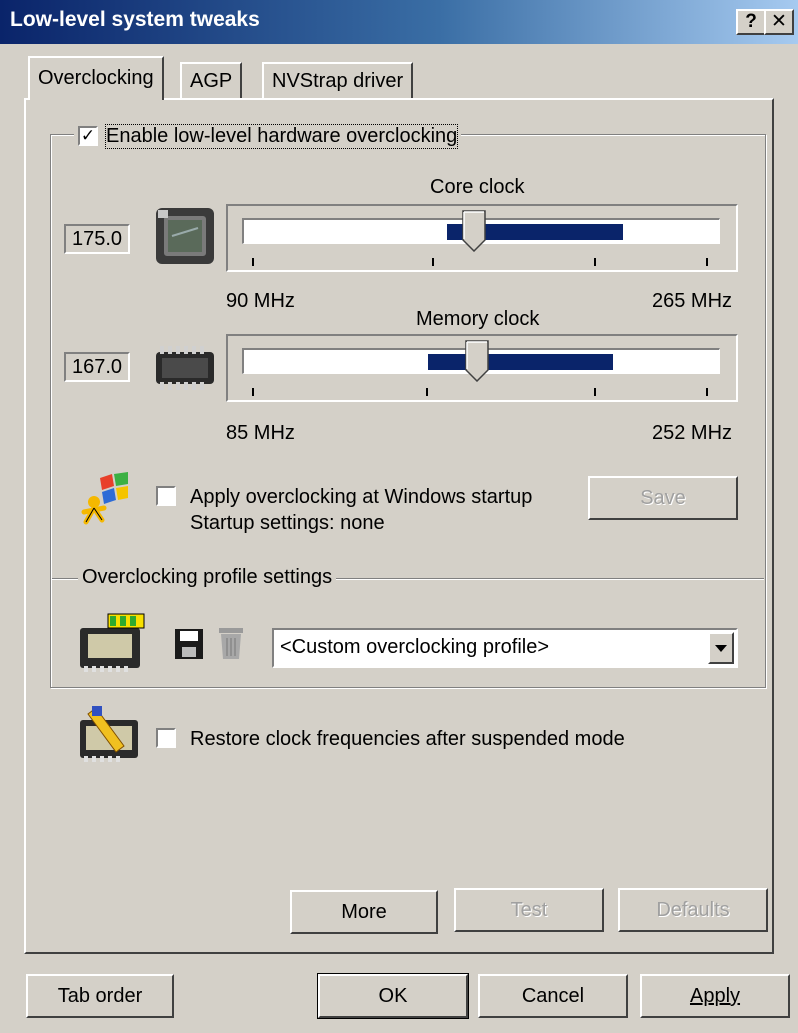 This screenshot has height=1033, width=798. I want to click on core-clock-slider, so click(482, 238).